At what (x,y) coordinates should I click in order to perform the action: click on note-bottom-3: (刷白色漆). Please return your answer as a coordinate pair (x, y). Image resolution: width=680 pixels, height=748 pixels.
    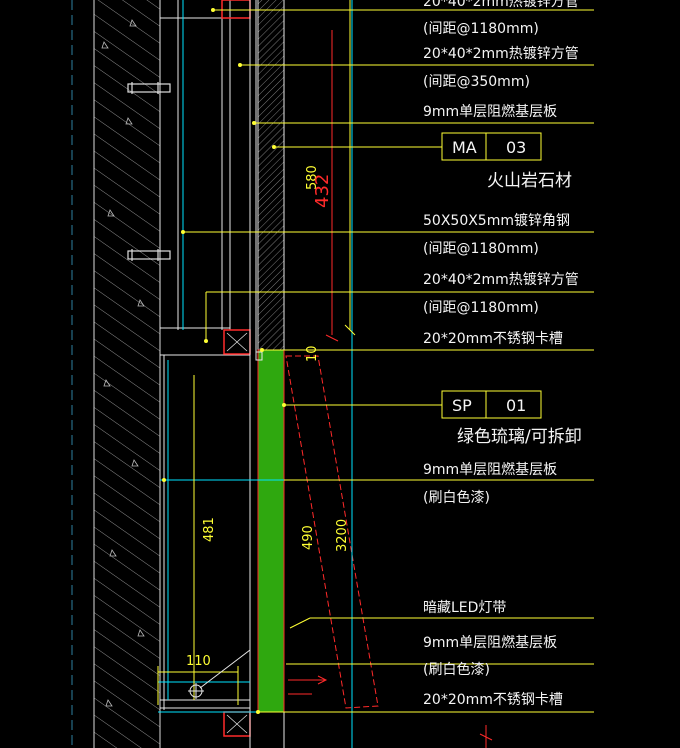
    Looking at the image, I should click on (456, 669).